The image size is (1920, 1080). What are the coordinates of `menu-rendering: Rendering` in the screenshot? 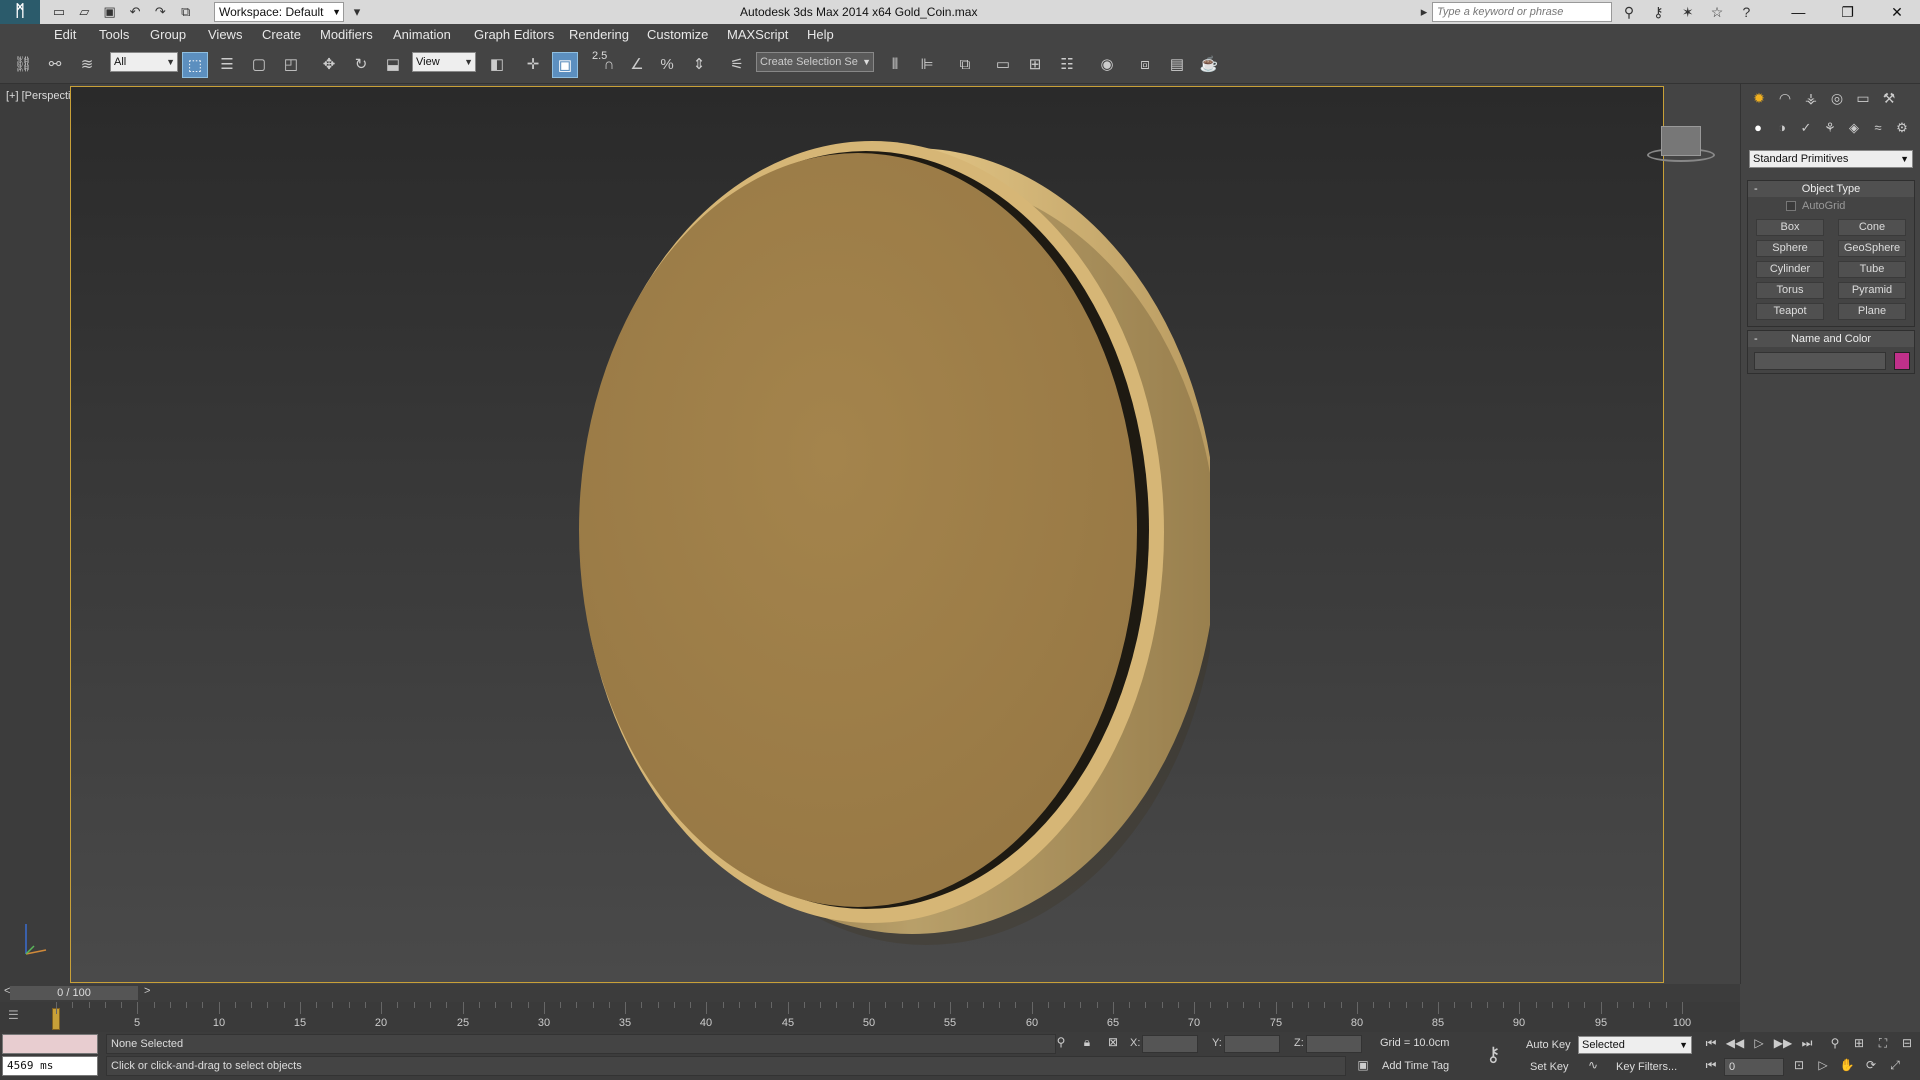 It's located at (599, 34).